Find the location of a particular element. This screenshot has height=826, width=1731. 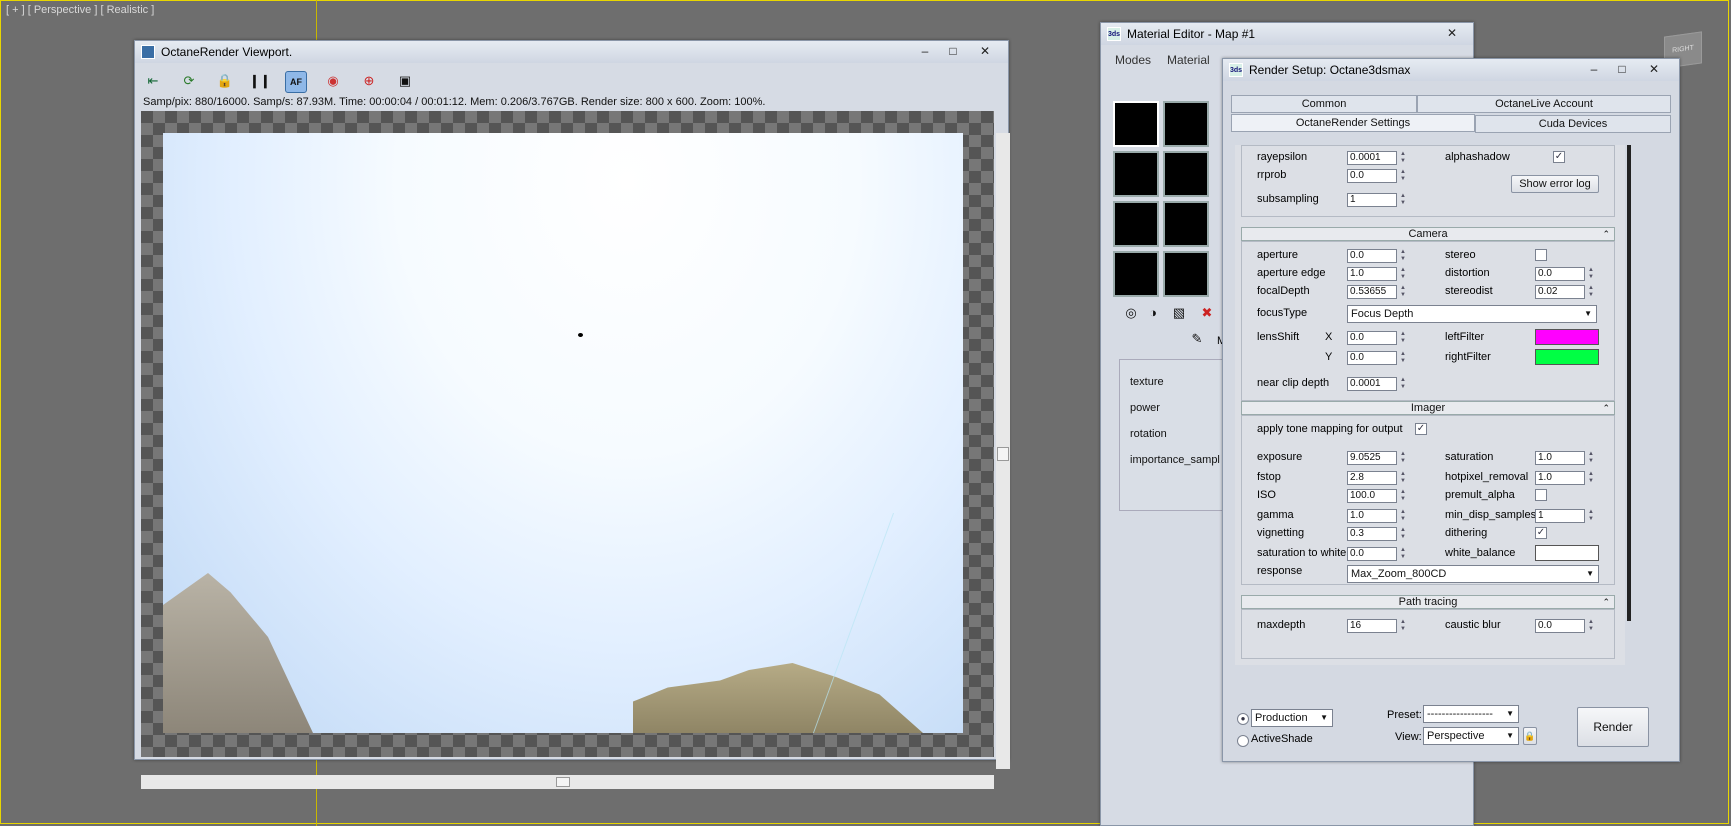

get-material-icon: ◎ is located at coordinates (1131, 313).